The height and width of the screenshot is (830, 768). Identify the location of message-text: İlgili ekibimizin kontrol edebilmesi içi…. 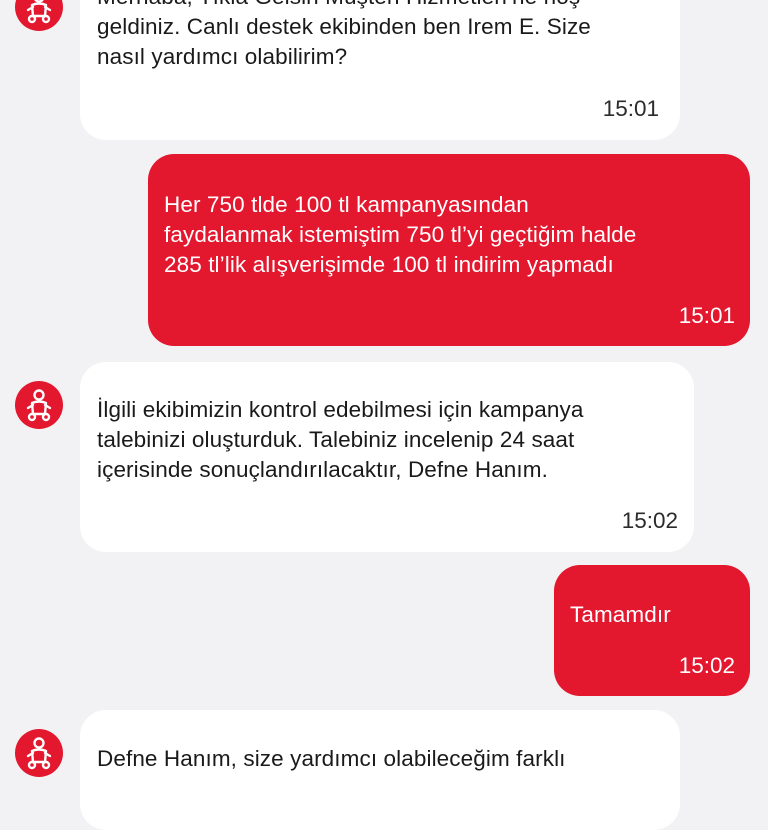
(340, 439).